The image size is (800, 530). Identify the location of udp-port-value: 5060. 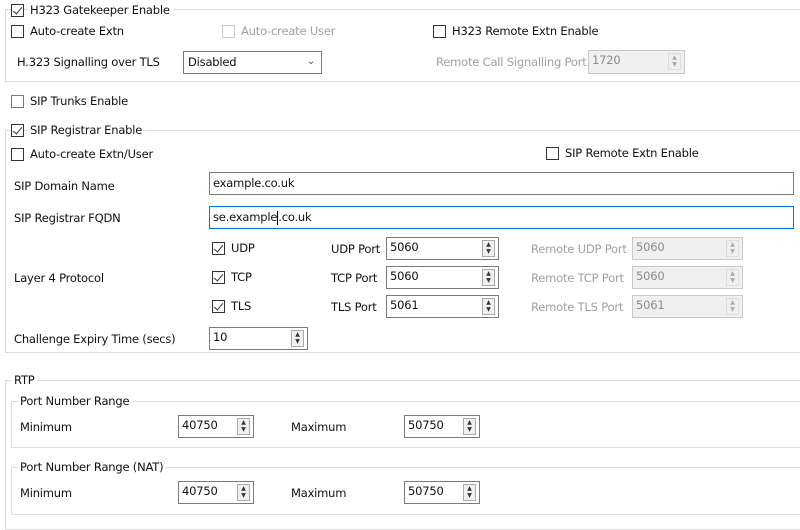
(404, 247).